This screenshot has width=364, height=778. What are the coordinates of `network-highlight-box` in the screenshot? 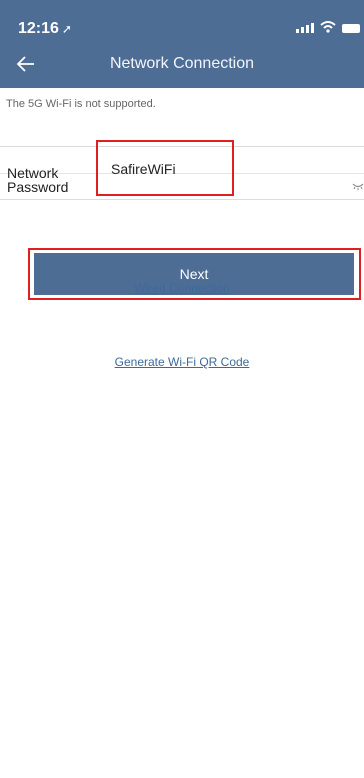 It's located at (165, 168).